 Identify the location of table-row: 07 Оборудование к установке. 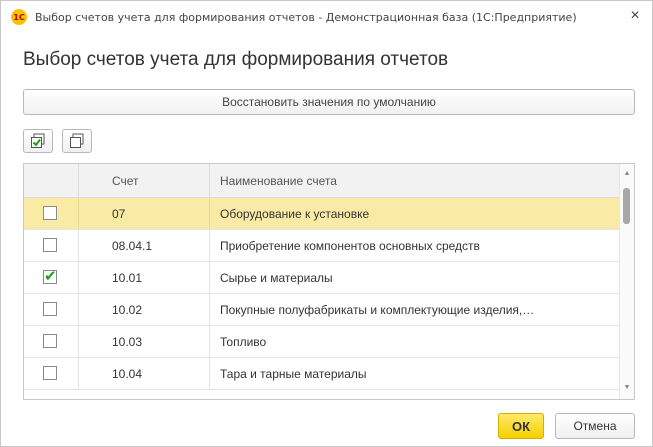
(322, 214).